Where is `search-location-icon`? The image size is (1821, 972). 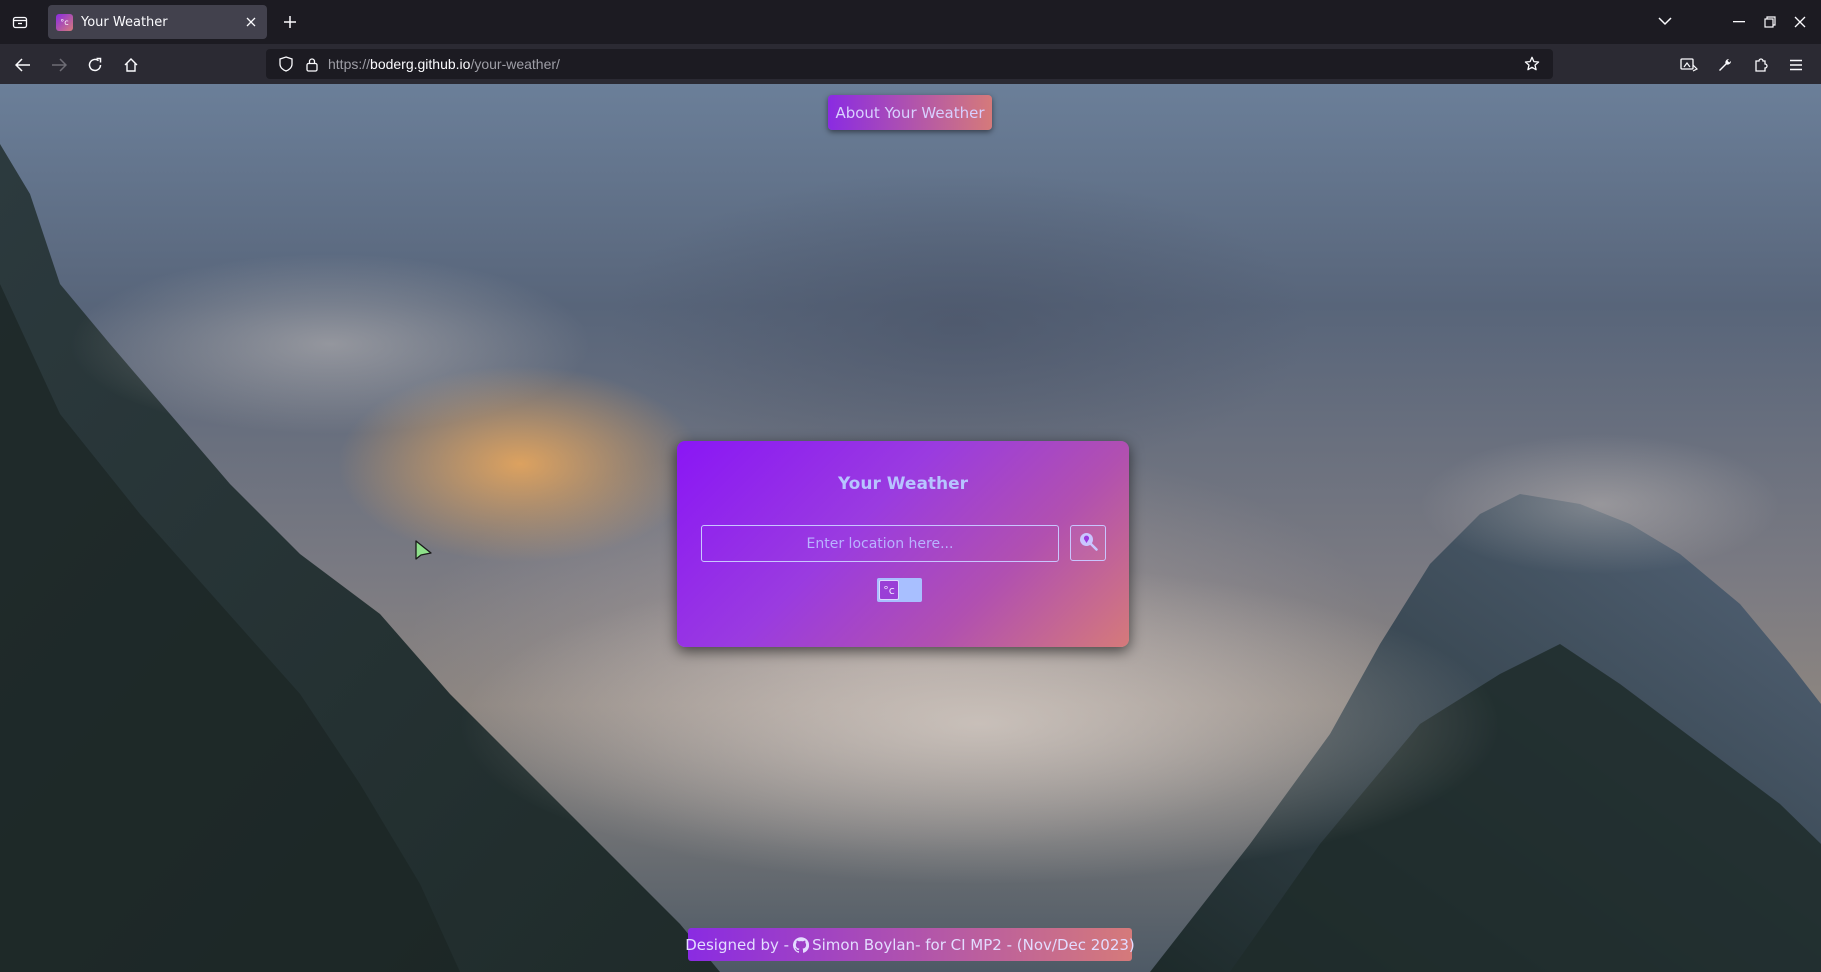
search-location-icon is located at coordinates (1088, 543).